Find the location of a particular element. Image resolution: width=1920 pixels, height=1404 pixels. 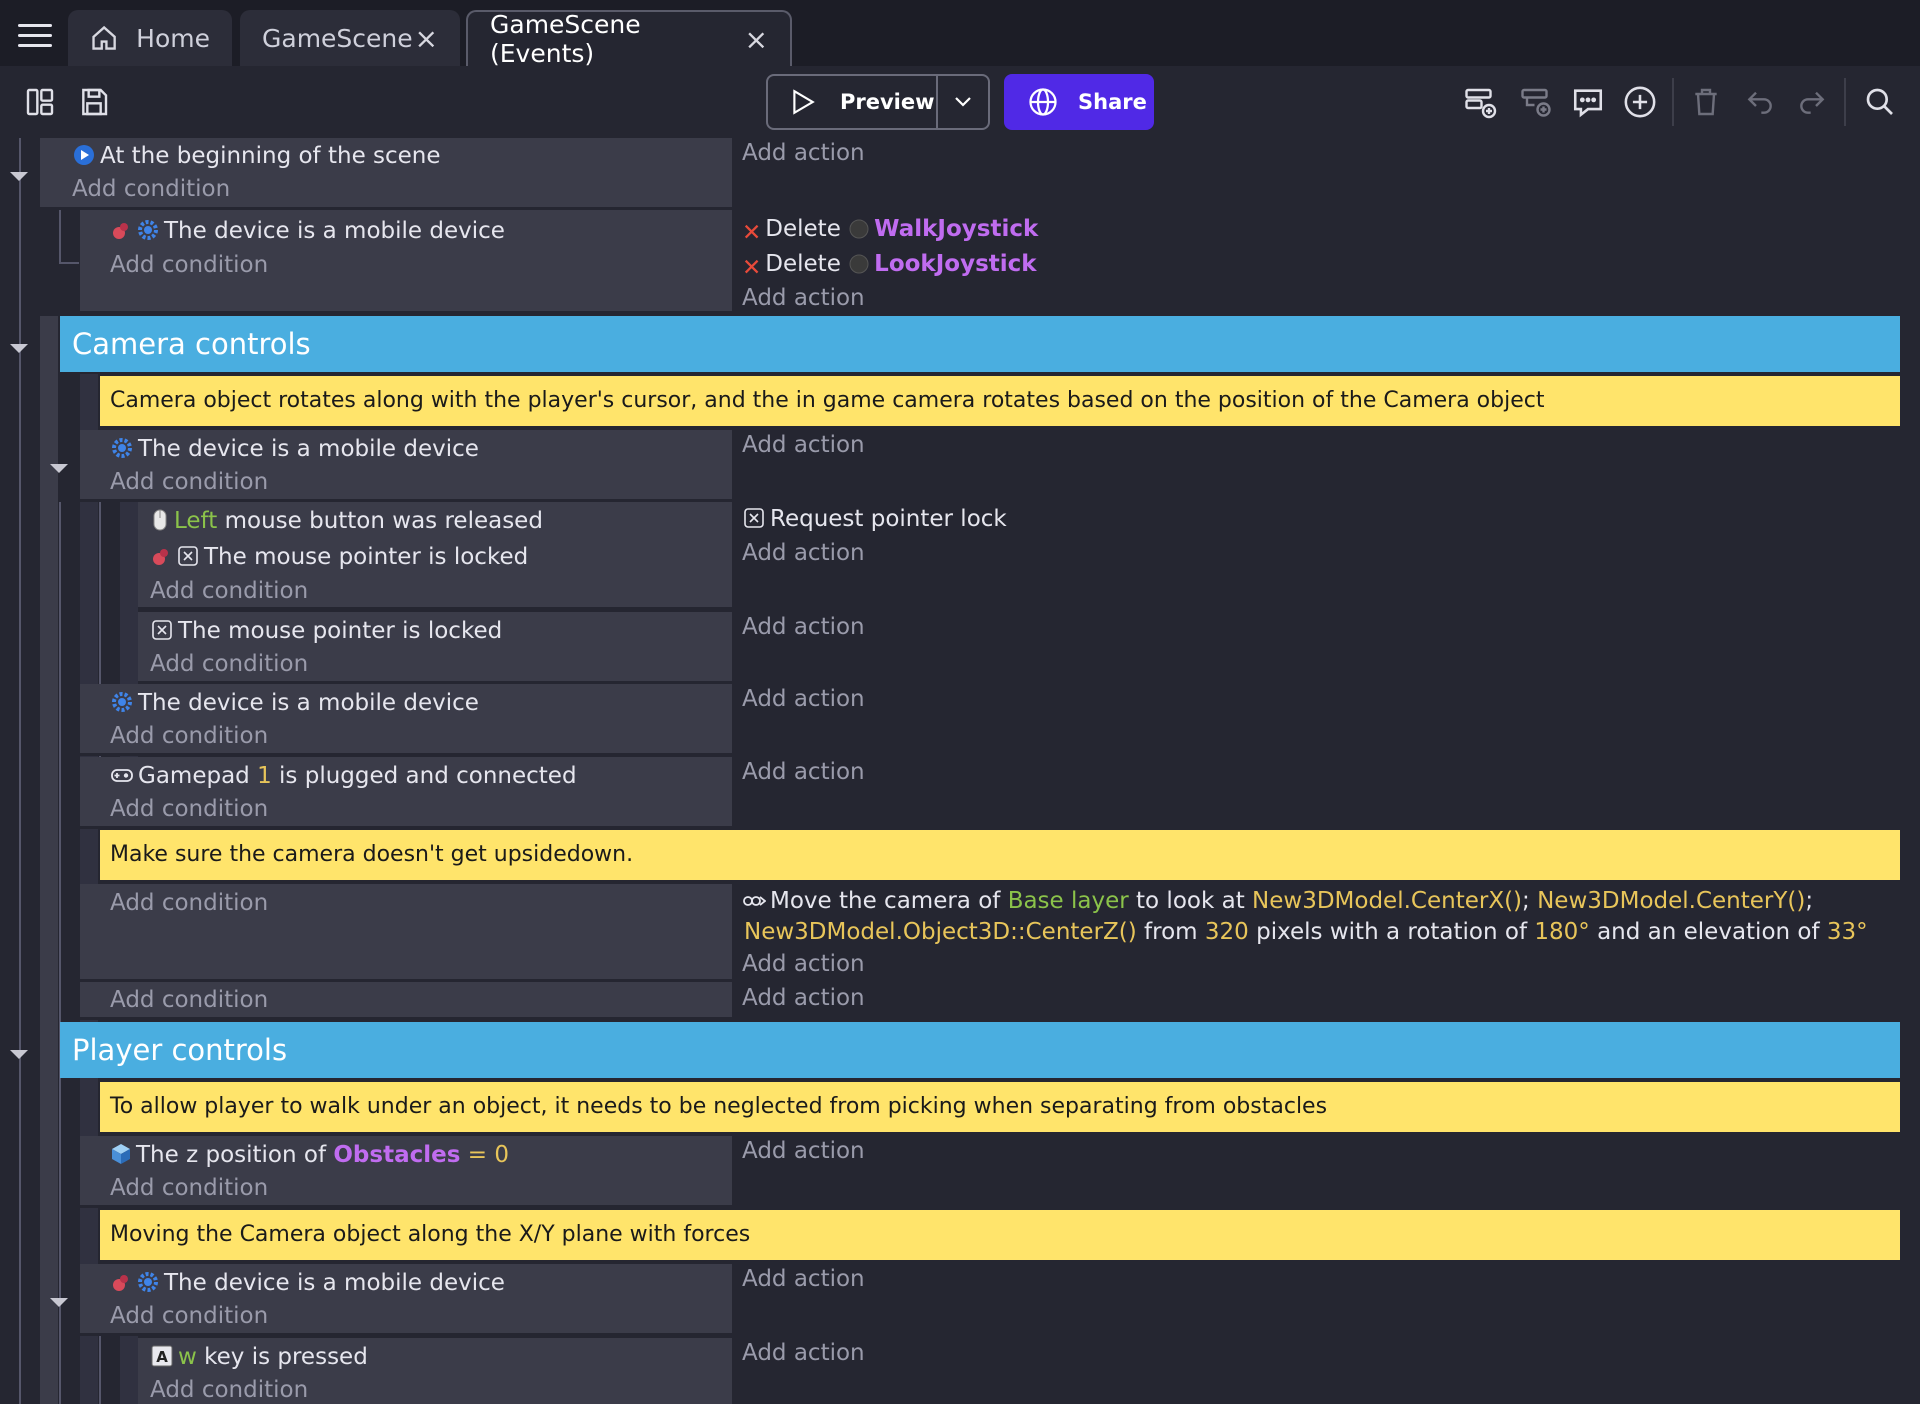

redo-icon is located at coordinates (1812, 102).